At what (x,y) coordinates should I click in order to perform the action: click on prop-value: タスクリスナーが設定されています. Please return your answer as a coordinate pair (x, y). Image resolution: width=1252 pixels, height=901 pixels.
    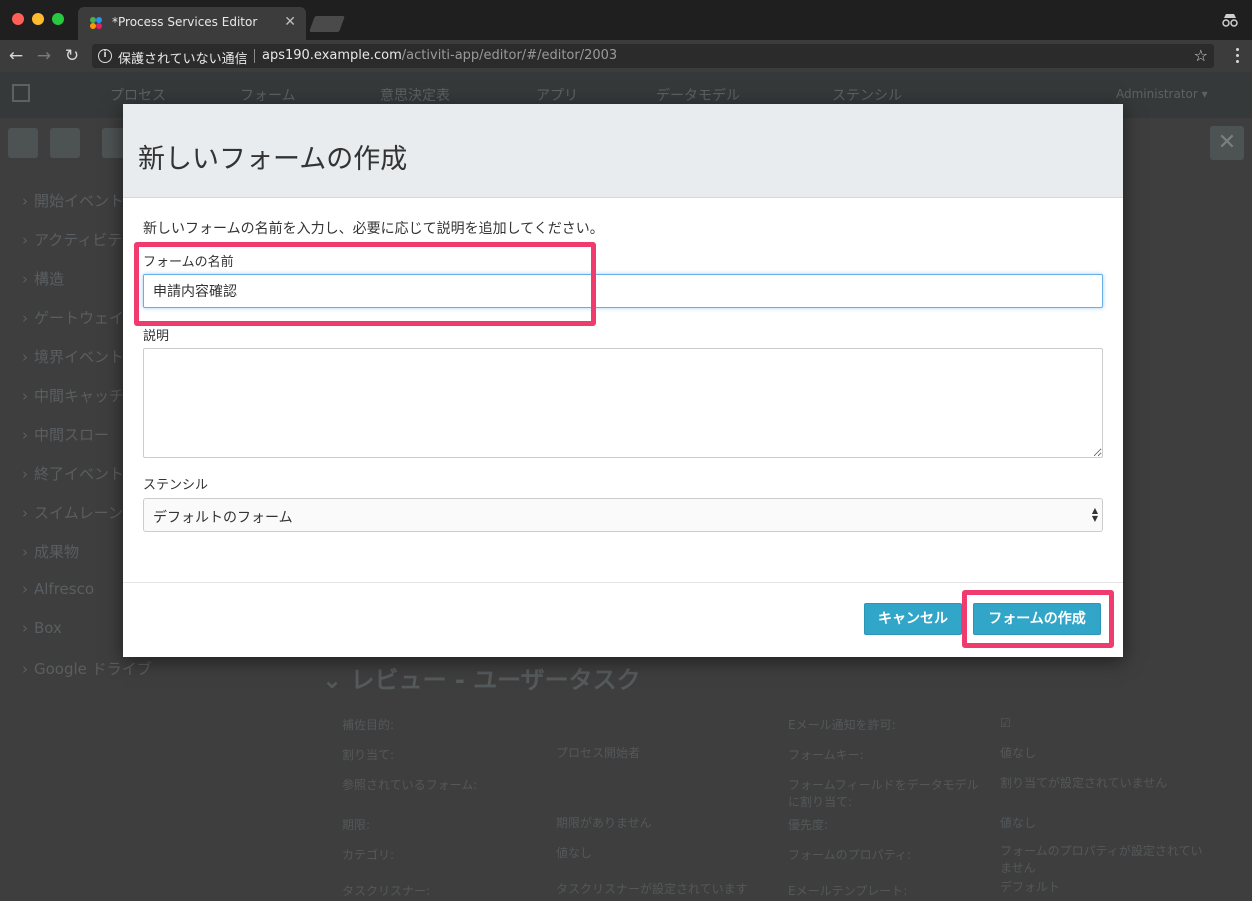
    Looking at the image, I should click on (652, 888).